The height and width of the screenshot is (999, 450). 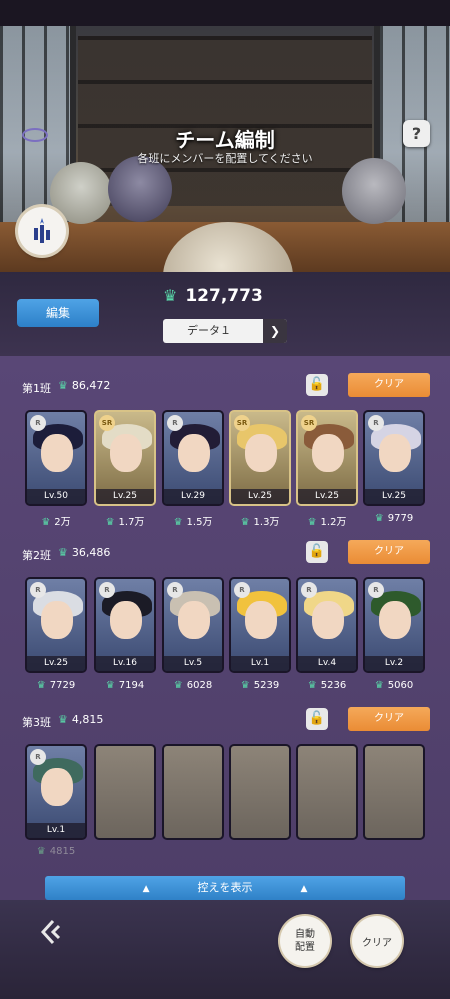 I want to click on total-power-value: 127,773, so click(x=224, y=296).